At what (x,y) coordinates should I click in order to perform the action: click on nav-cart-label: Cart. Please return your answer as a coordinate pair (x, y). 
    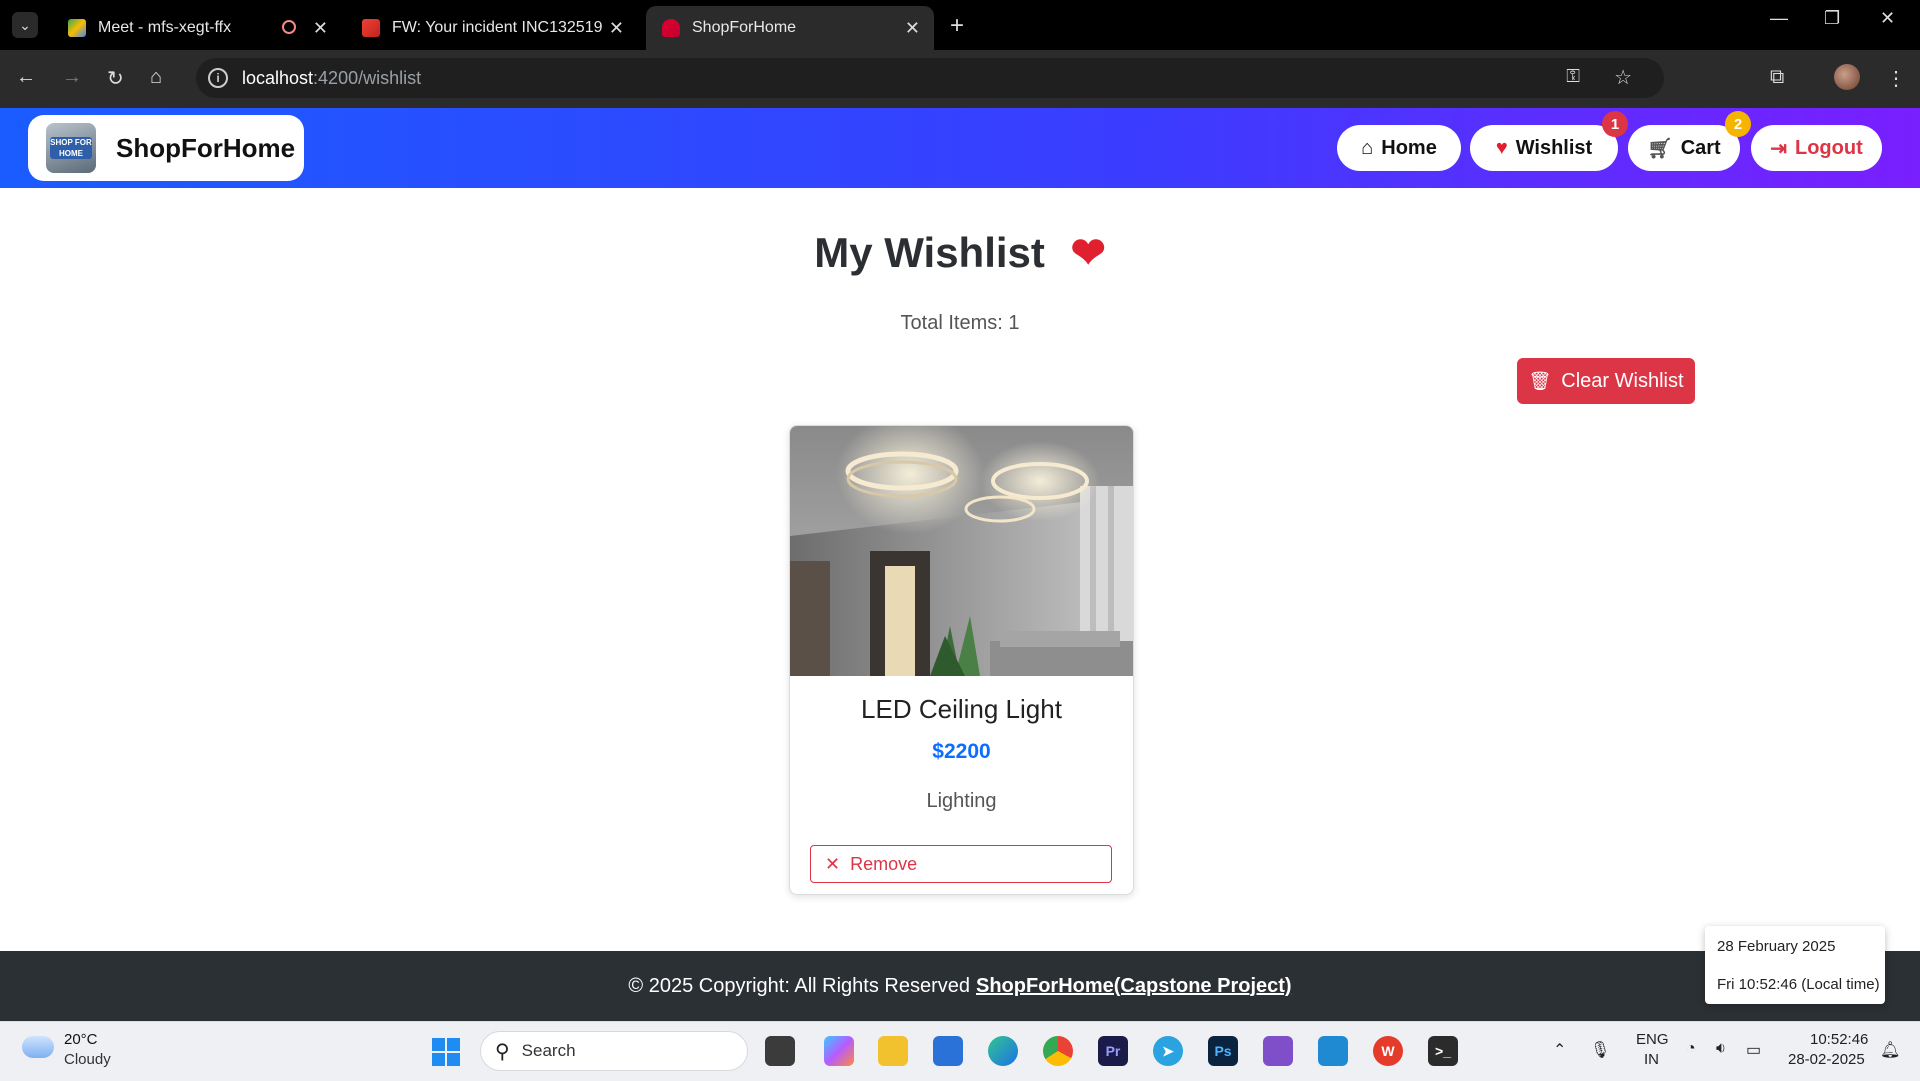
    Looking at the image, I should click on (1700, 147).